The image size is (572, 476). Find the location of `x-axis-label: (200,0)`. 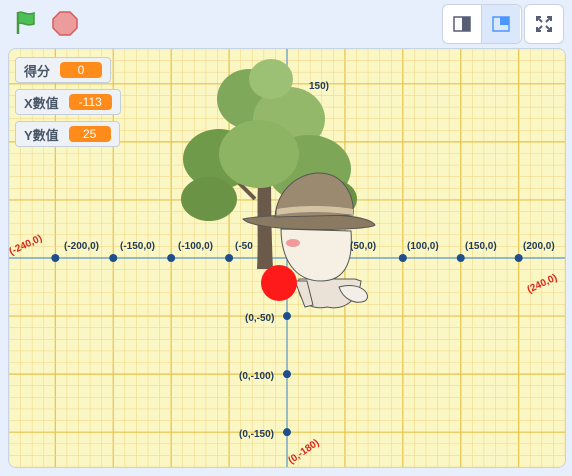

x-axis-label: (200,0) is located at coordinates (539, 246).